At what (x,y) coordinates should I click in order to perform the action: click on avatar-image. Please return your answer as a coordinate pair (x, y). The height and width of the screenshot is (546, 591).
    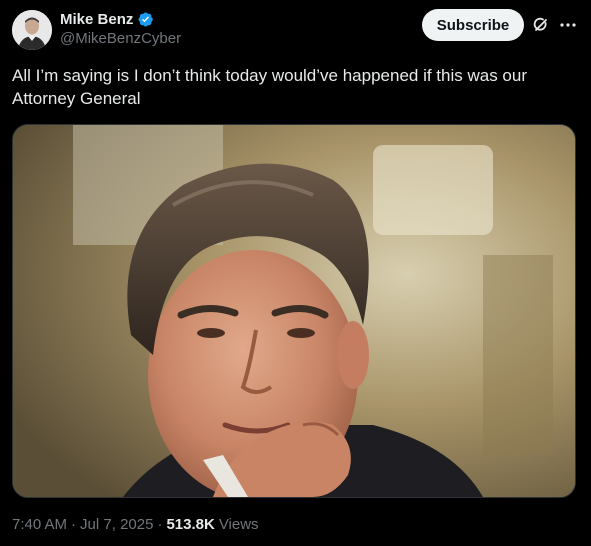
    Looking at the image, I should click on (32, 30).